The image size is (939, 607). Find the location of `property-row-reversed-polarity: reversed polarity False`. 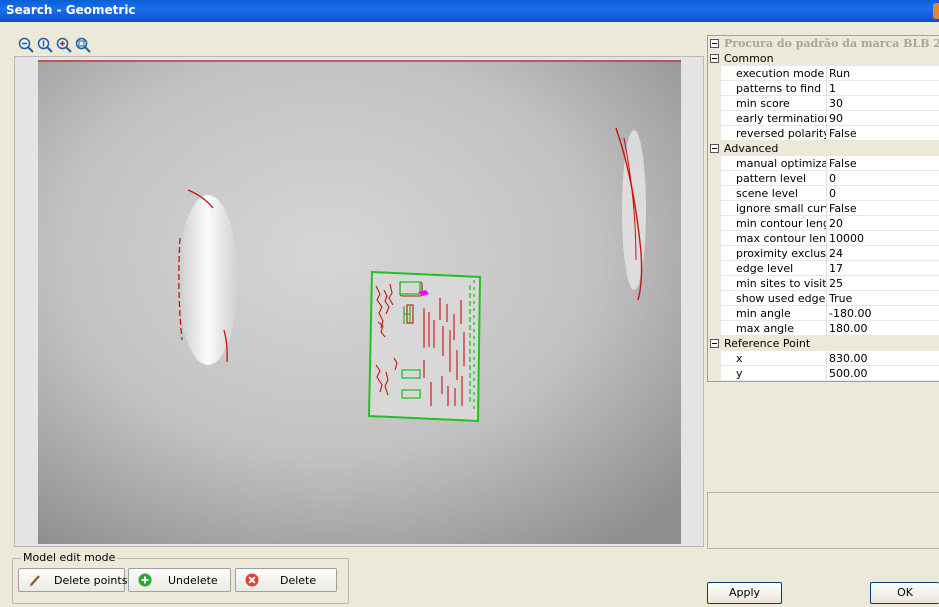

property-row-reversed-polarity: reversed polarity False is located at coordinates (823, 133).